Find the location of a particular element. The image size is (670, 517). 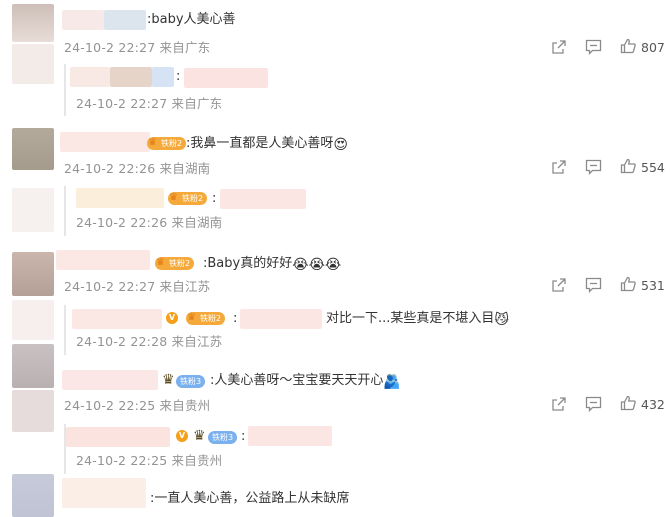

reply-meta: 24-10-2 22:28 来自江苏 is located at coordinates (149, 341).